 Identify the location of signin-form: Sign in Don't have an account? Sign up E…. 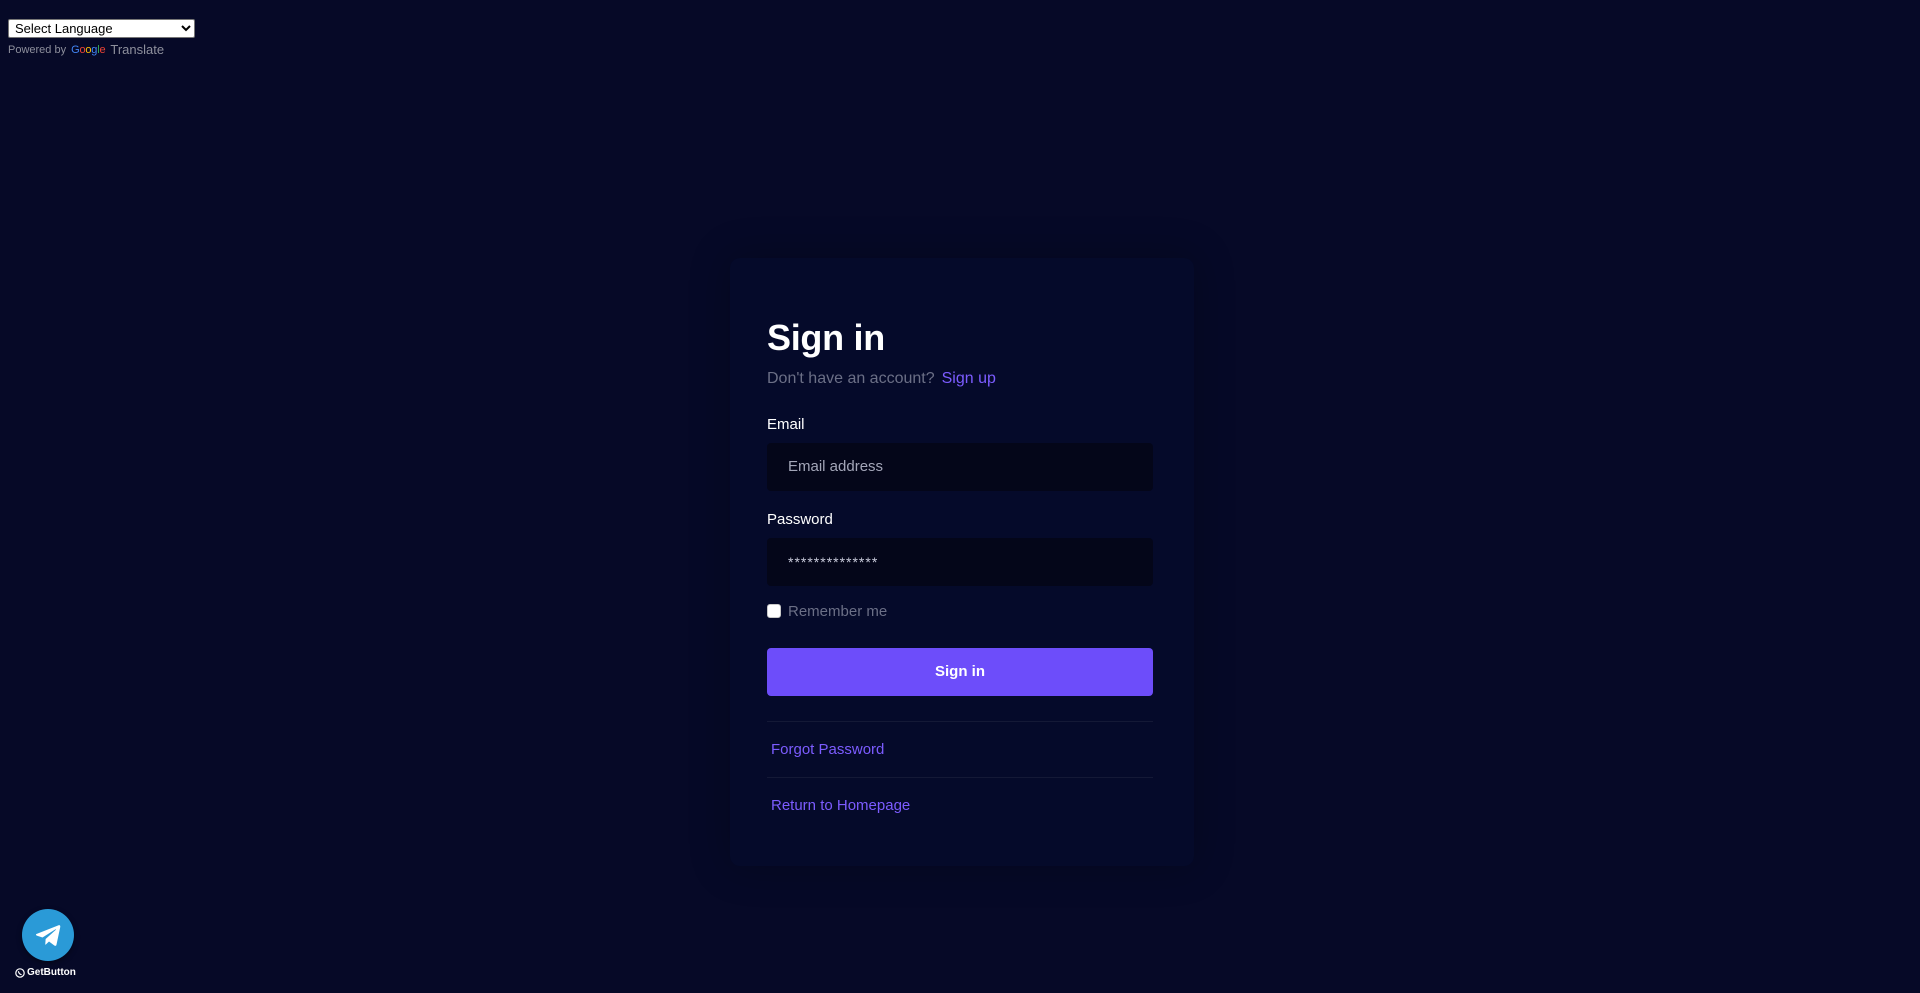
(960, 575).